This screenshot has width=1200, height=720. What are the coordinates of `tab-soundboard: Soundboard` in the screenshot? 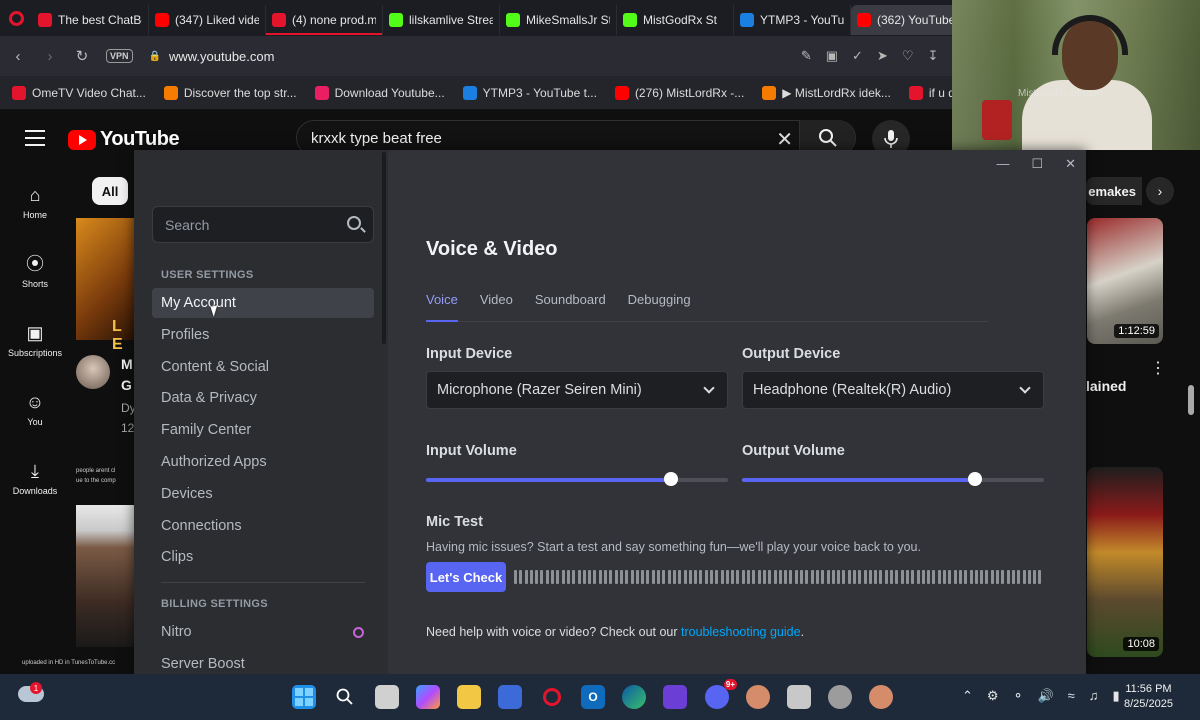 It's located at (570, 307).